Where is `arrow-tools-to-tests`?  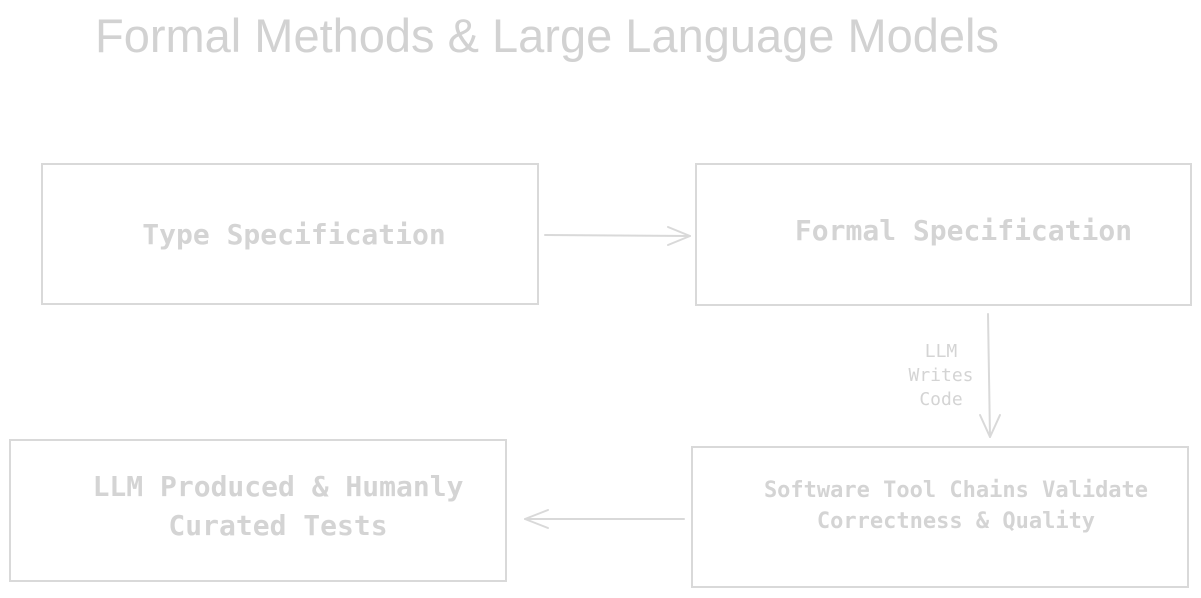 arrow-tools-to-tests is located at coordinates (604, 519).